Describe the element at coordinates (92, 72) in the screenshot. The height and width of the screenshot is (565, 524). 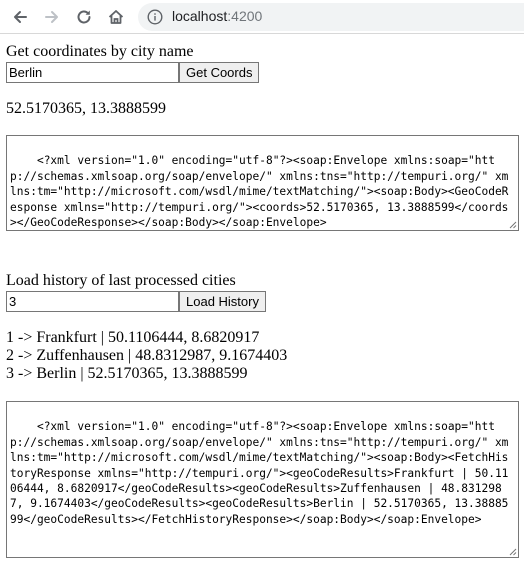
I see `city-name-input` at that location.